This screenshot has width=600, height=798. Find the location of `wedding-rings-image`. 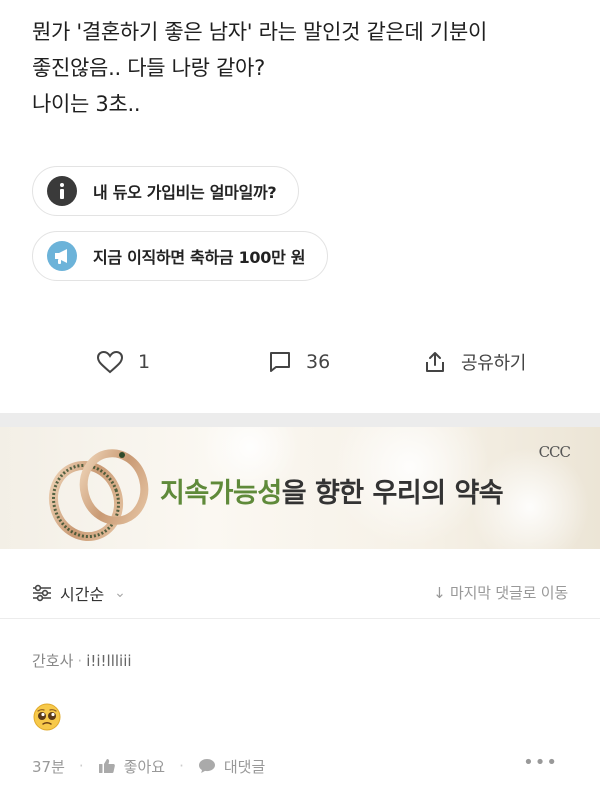

wedding-rings-image is located at coordinates (99, 495).